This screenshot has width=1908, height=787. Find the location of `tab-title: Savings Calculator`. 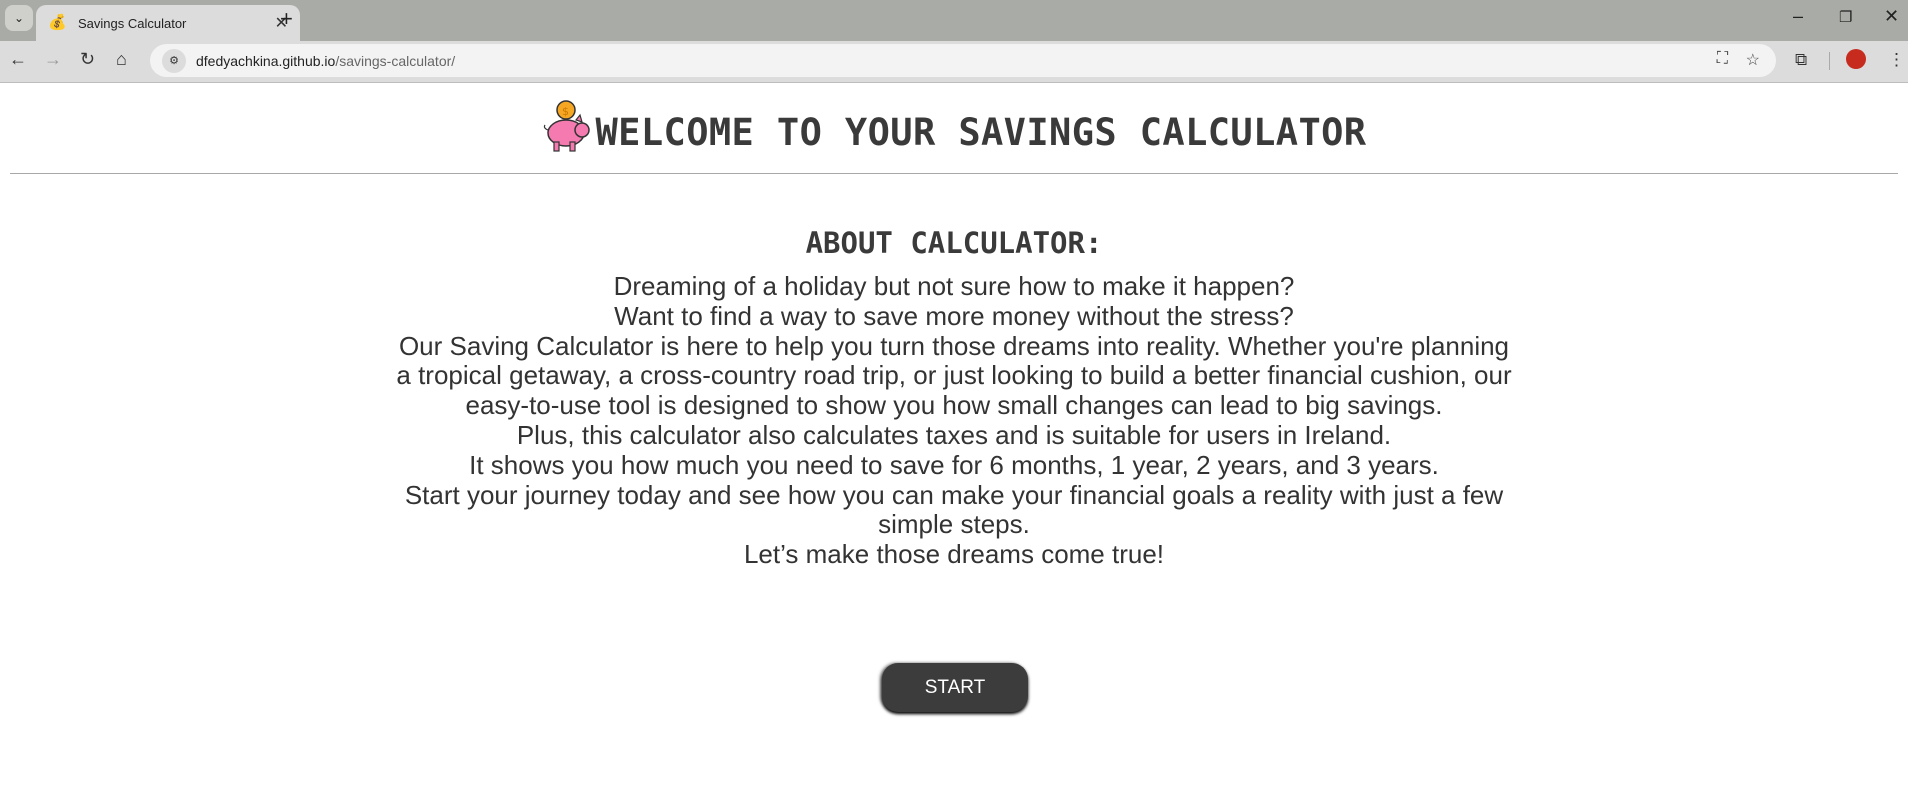

tab-title: Savings Calculator is located at coordinates (132, 23).